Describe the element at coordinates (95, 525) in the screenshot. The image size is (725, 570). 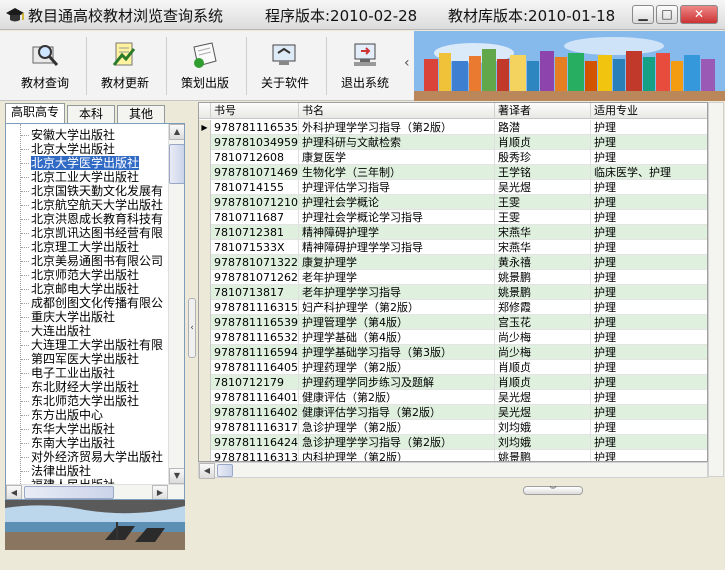
I see `beach-photo` at that location.